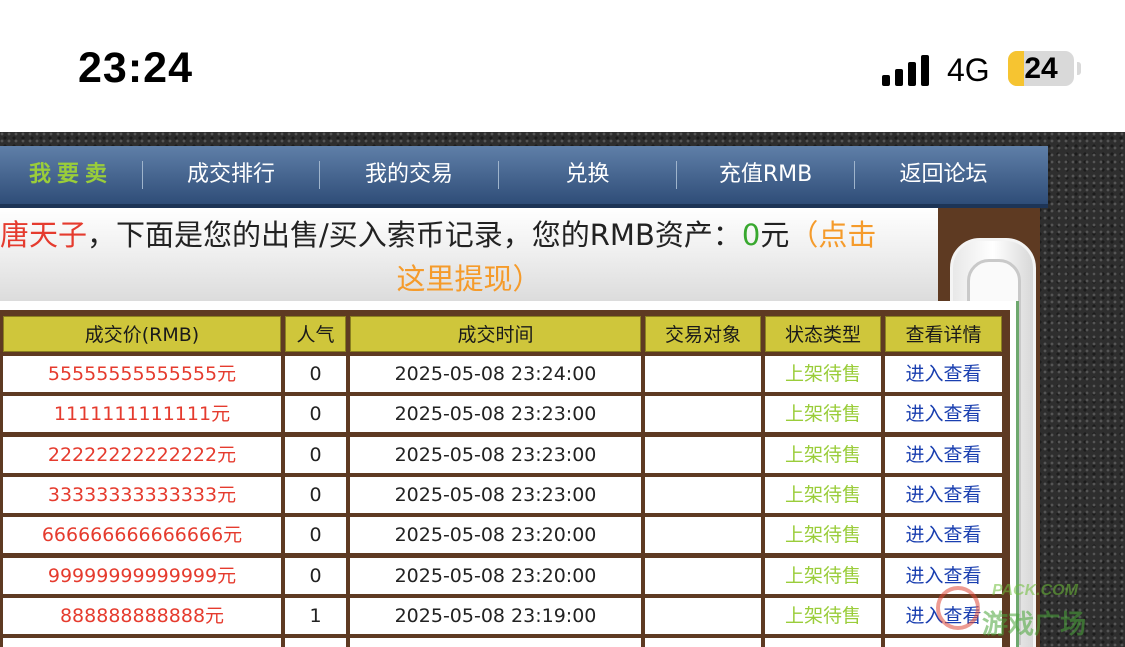 The image size is (1125, 647). What do you see at coordinates (142, 414) in the screenshot?
I see `price-cell: 1111111111111元` at bounding box center [142, 414].